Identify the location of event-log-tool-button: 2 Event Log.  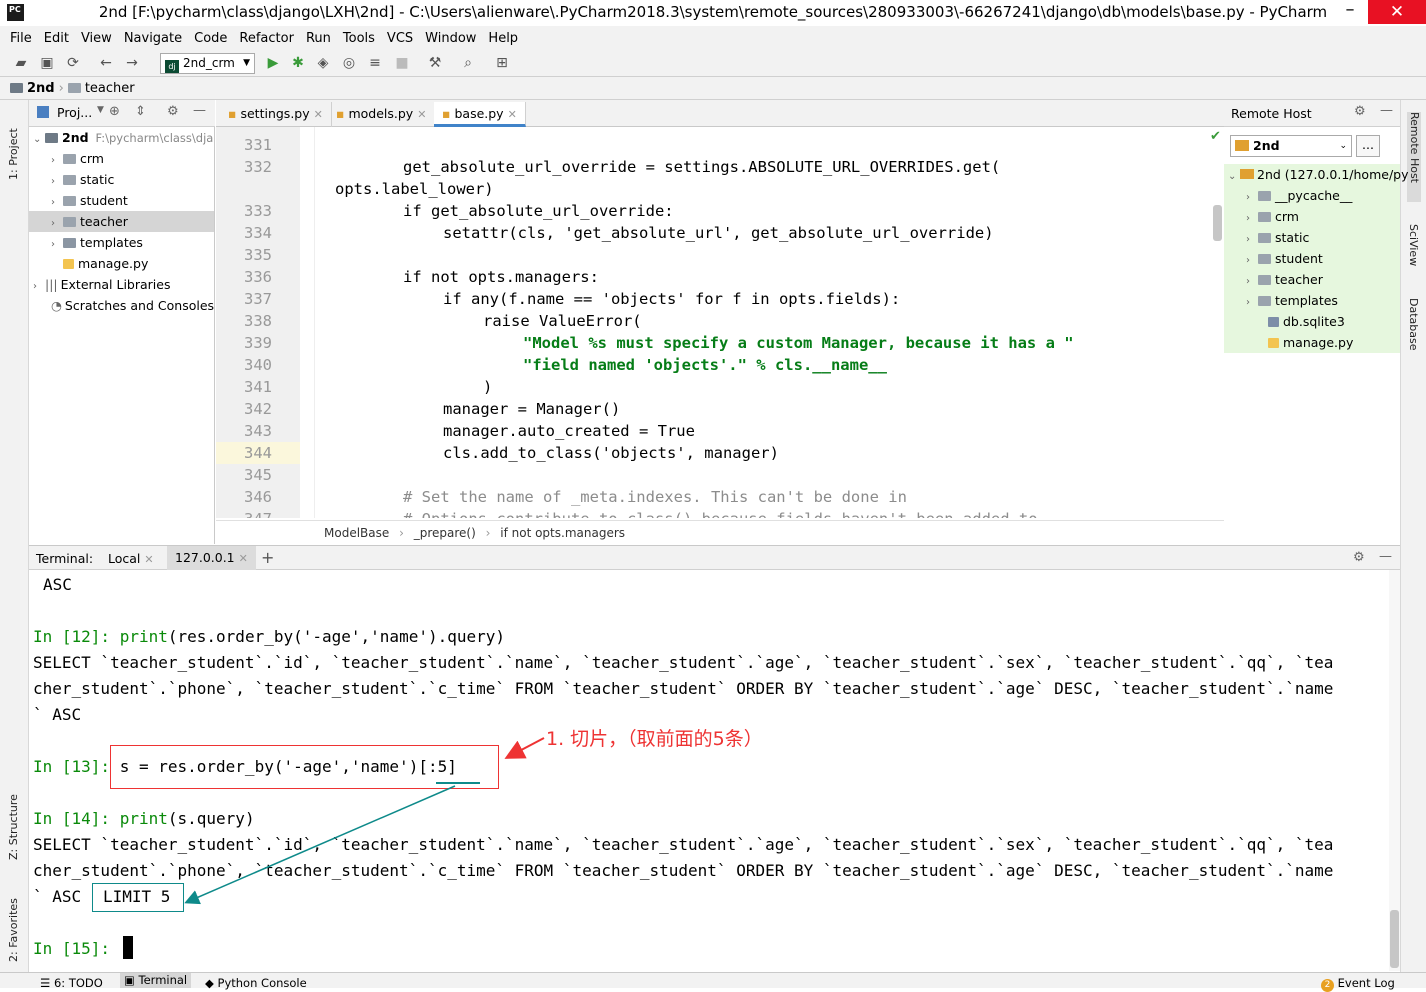
(1358, 984).